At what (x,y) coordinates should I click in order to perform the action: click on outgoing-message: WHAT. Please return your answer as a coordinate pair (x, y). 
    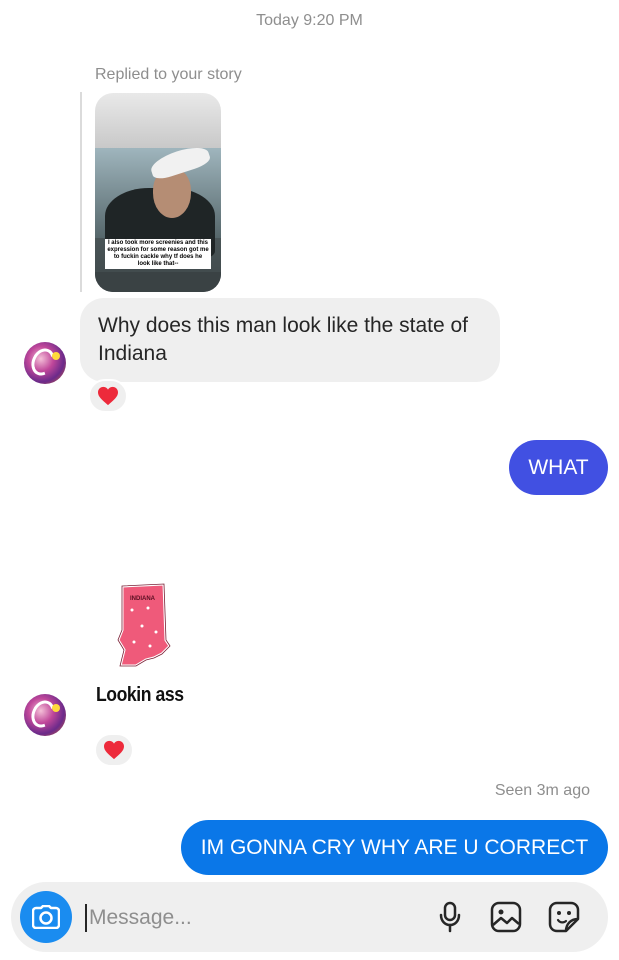
    Looking at the image, I should click on (558, 467).